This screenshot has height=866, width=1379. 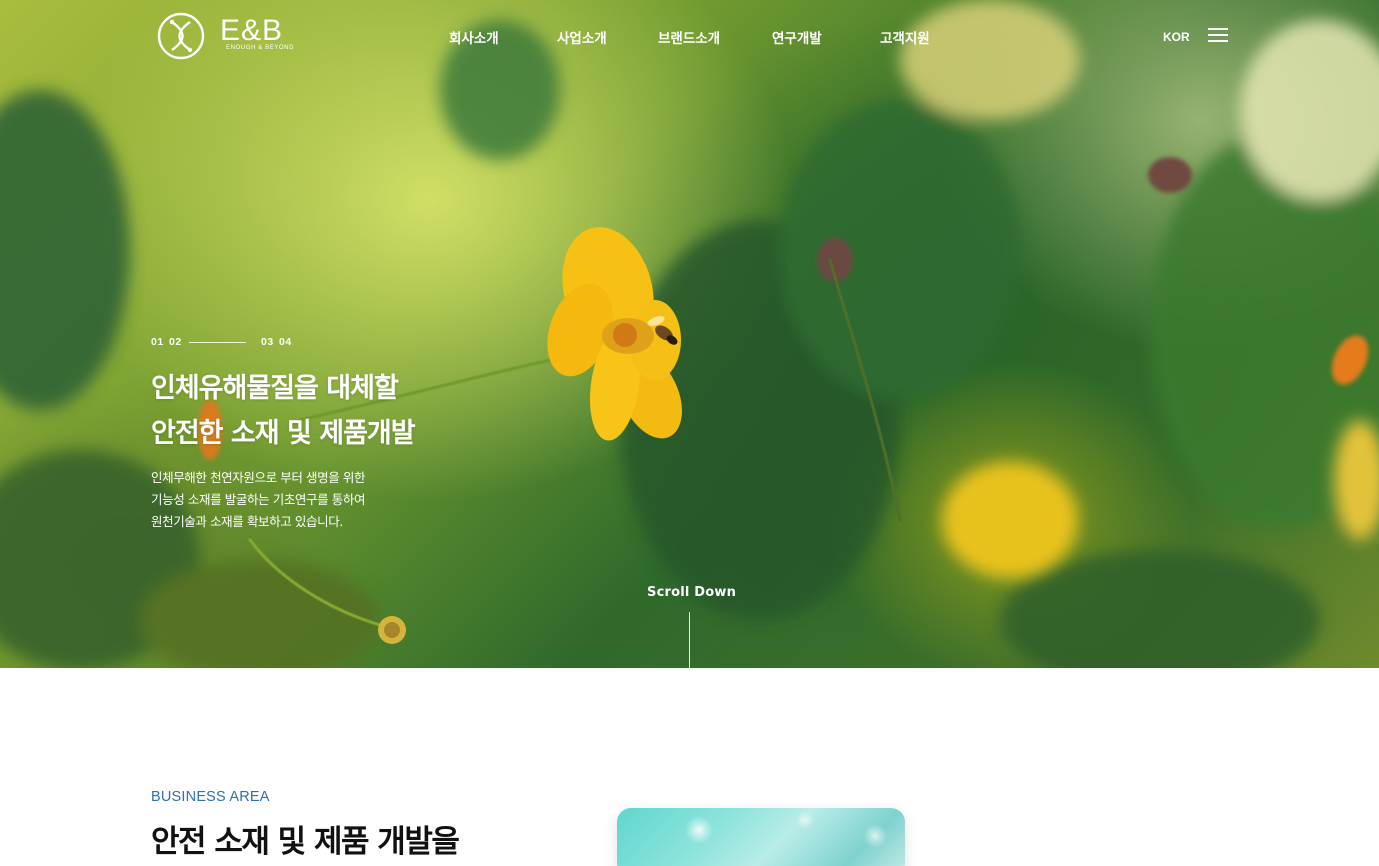 What do you see at coordinates (283, 433) in the screenshot?
I see `hero-headline-line-2: 안전한 소재 및 제품개발` at bounding box center [283, 433].